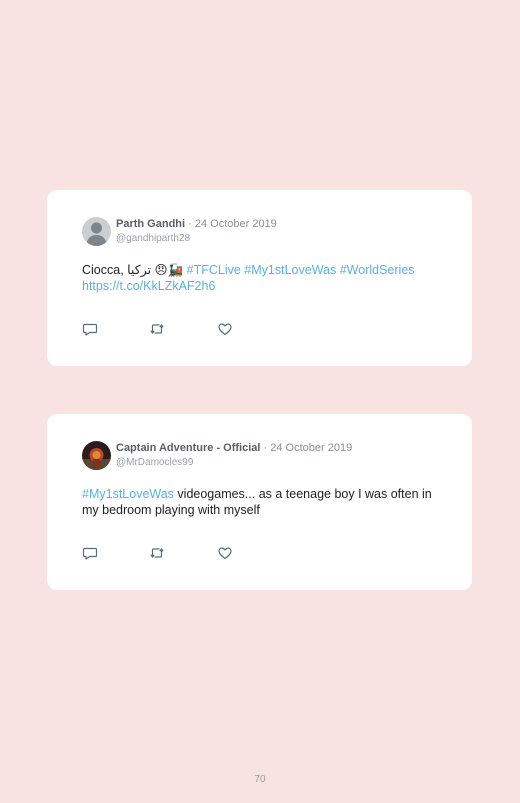 The height and width of the screenshot is (803, 520). Describe the element at coordinates (134, 270) in the screenshot. I see `tweet-text-prefix: Ciocca, تركيا 😠🚂` at that location.